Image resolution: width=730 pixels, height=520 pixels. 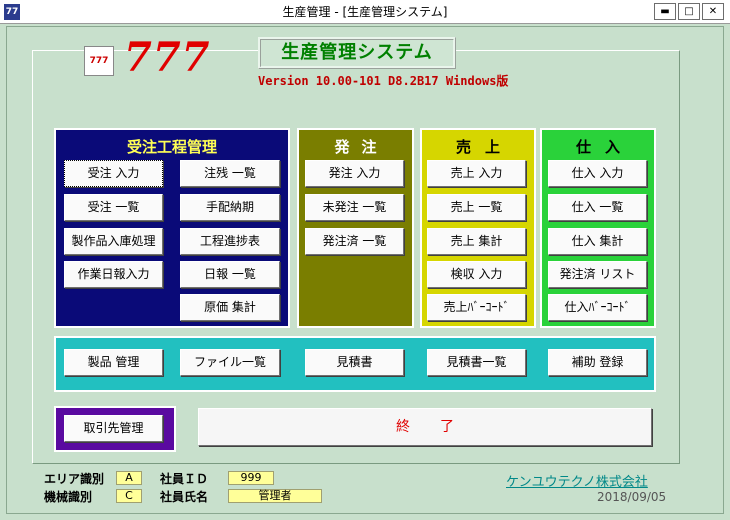 I want to click on genka-shukei-button: 原価 集計, so click(x=230, y=307).